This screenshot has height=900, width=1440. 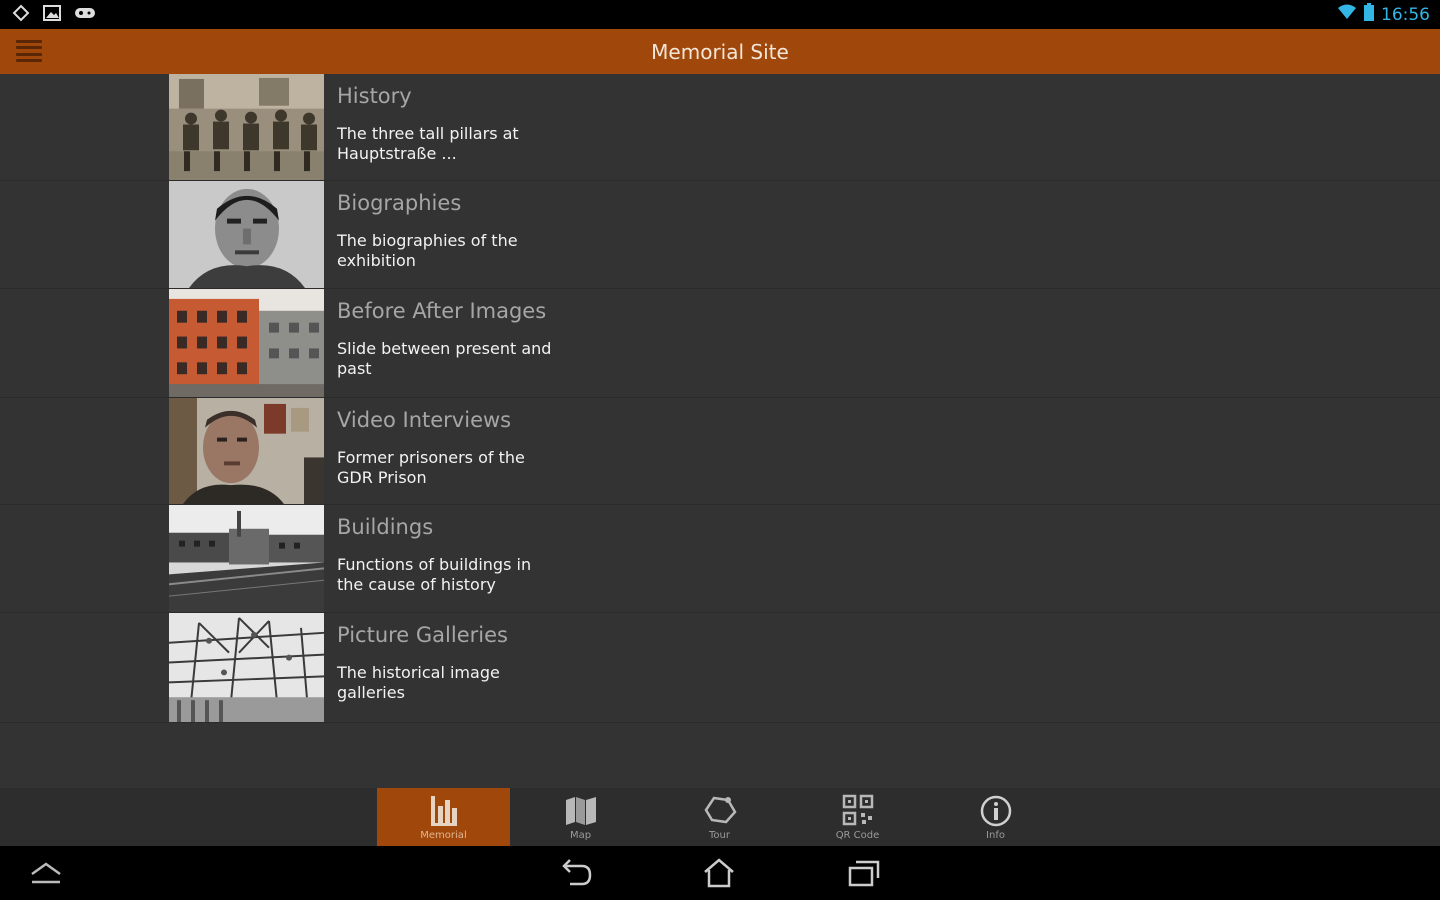 I want to click on tab-label: Memorial, so click(x=443, y=835).